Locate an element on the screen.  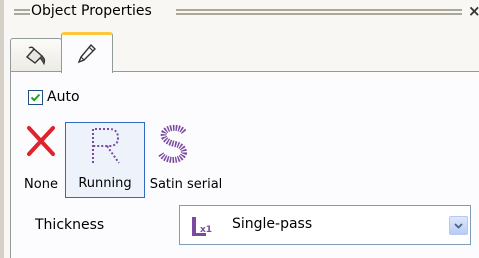
style-satin-serial-button: Satin serial is located at coordinates (186, 160).